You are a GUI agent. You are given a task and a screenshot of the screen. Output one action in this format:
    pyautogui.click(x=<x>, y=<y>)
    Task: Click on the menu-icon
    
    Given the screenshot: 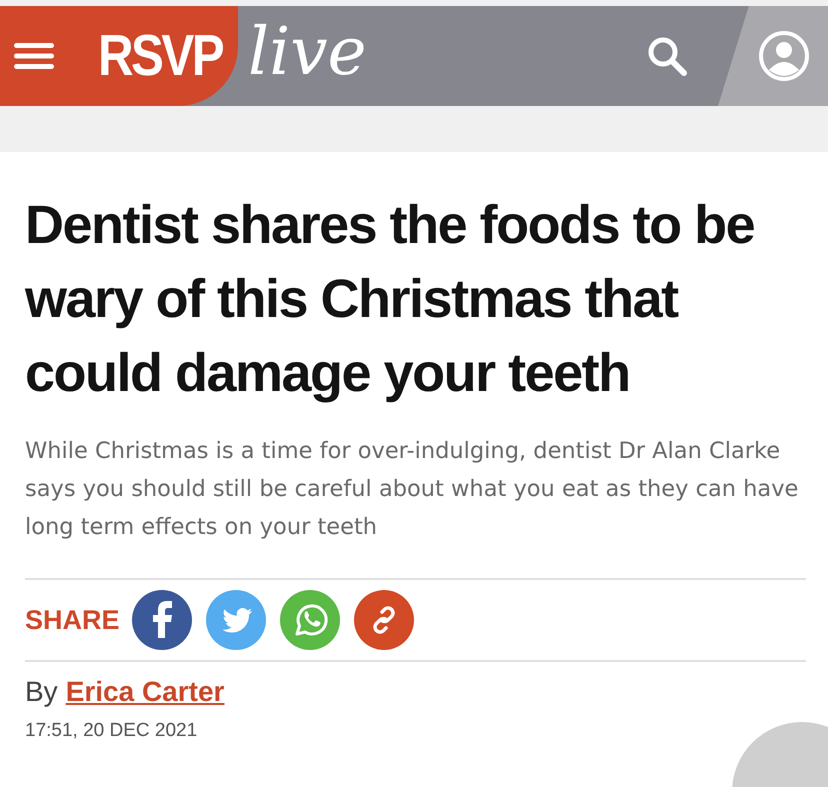 What is the action you would take?
    pyautogui.click(x=34, y=56)
    